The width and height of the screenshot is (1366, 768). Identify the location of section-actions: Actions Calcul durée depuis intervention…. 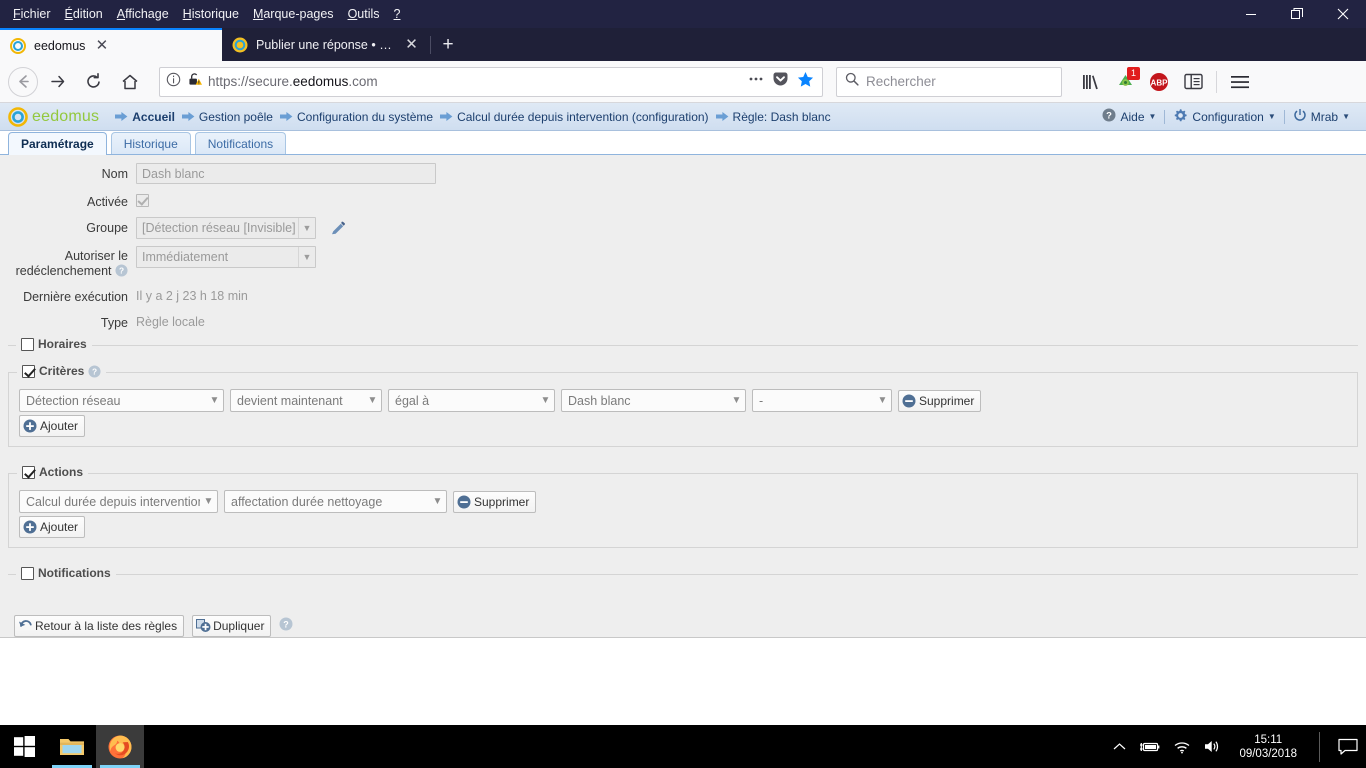
(683, 506).